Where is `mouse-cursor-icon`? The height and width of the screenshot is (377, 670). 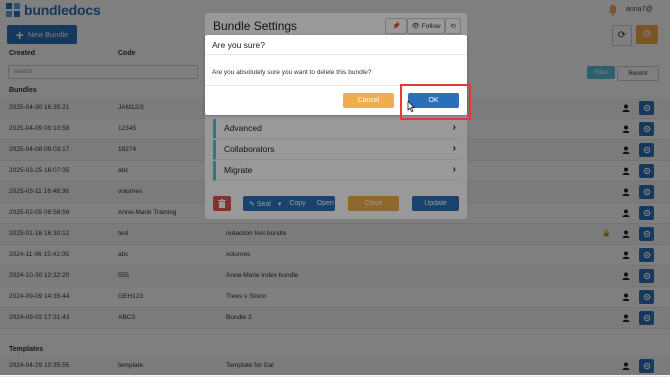
mouse-cursor-icon is located at coordinates (411, 106).